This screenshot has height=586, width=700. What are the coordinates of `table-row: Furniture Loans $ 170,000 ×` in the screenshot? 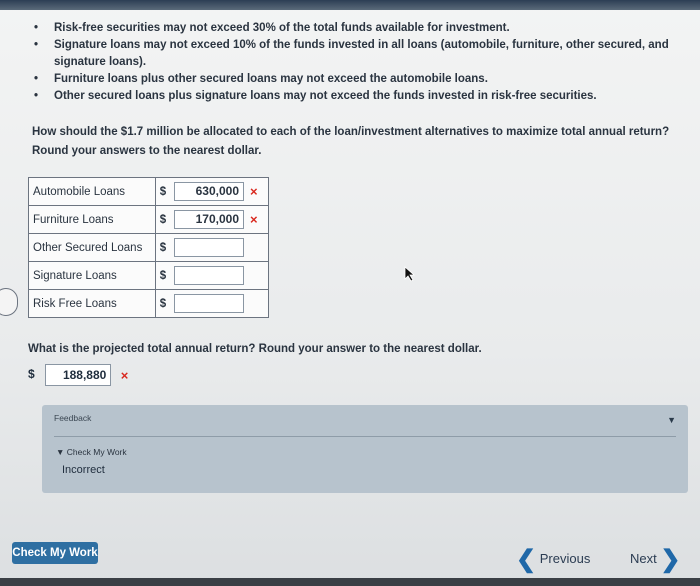 It's located at (148, 219).